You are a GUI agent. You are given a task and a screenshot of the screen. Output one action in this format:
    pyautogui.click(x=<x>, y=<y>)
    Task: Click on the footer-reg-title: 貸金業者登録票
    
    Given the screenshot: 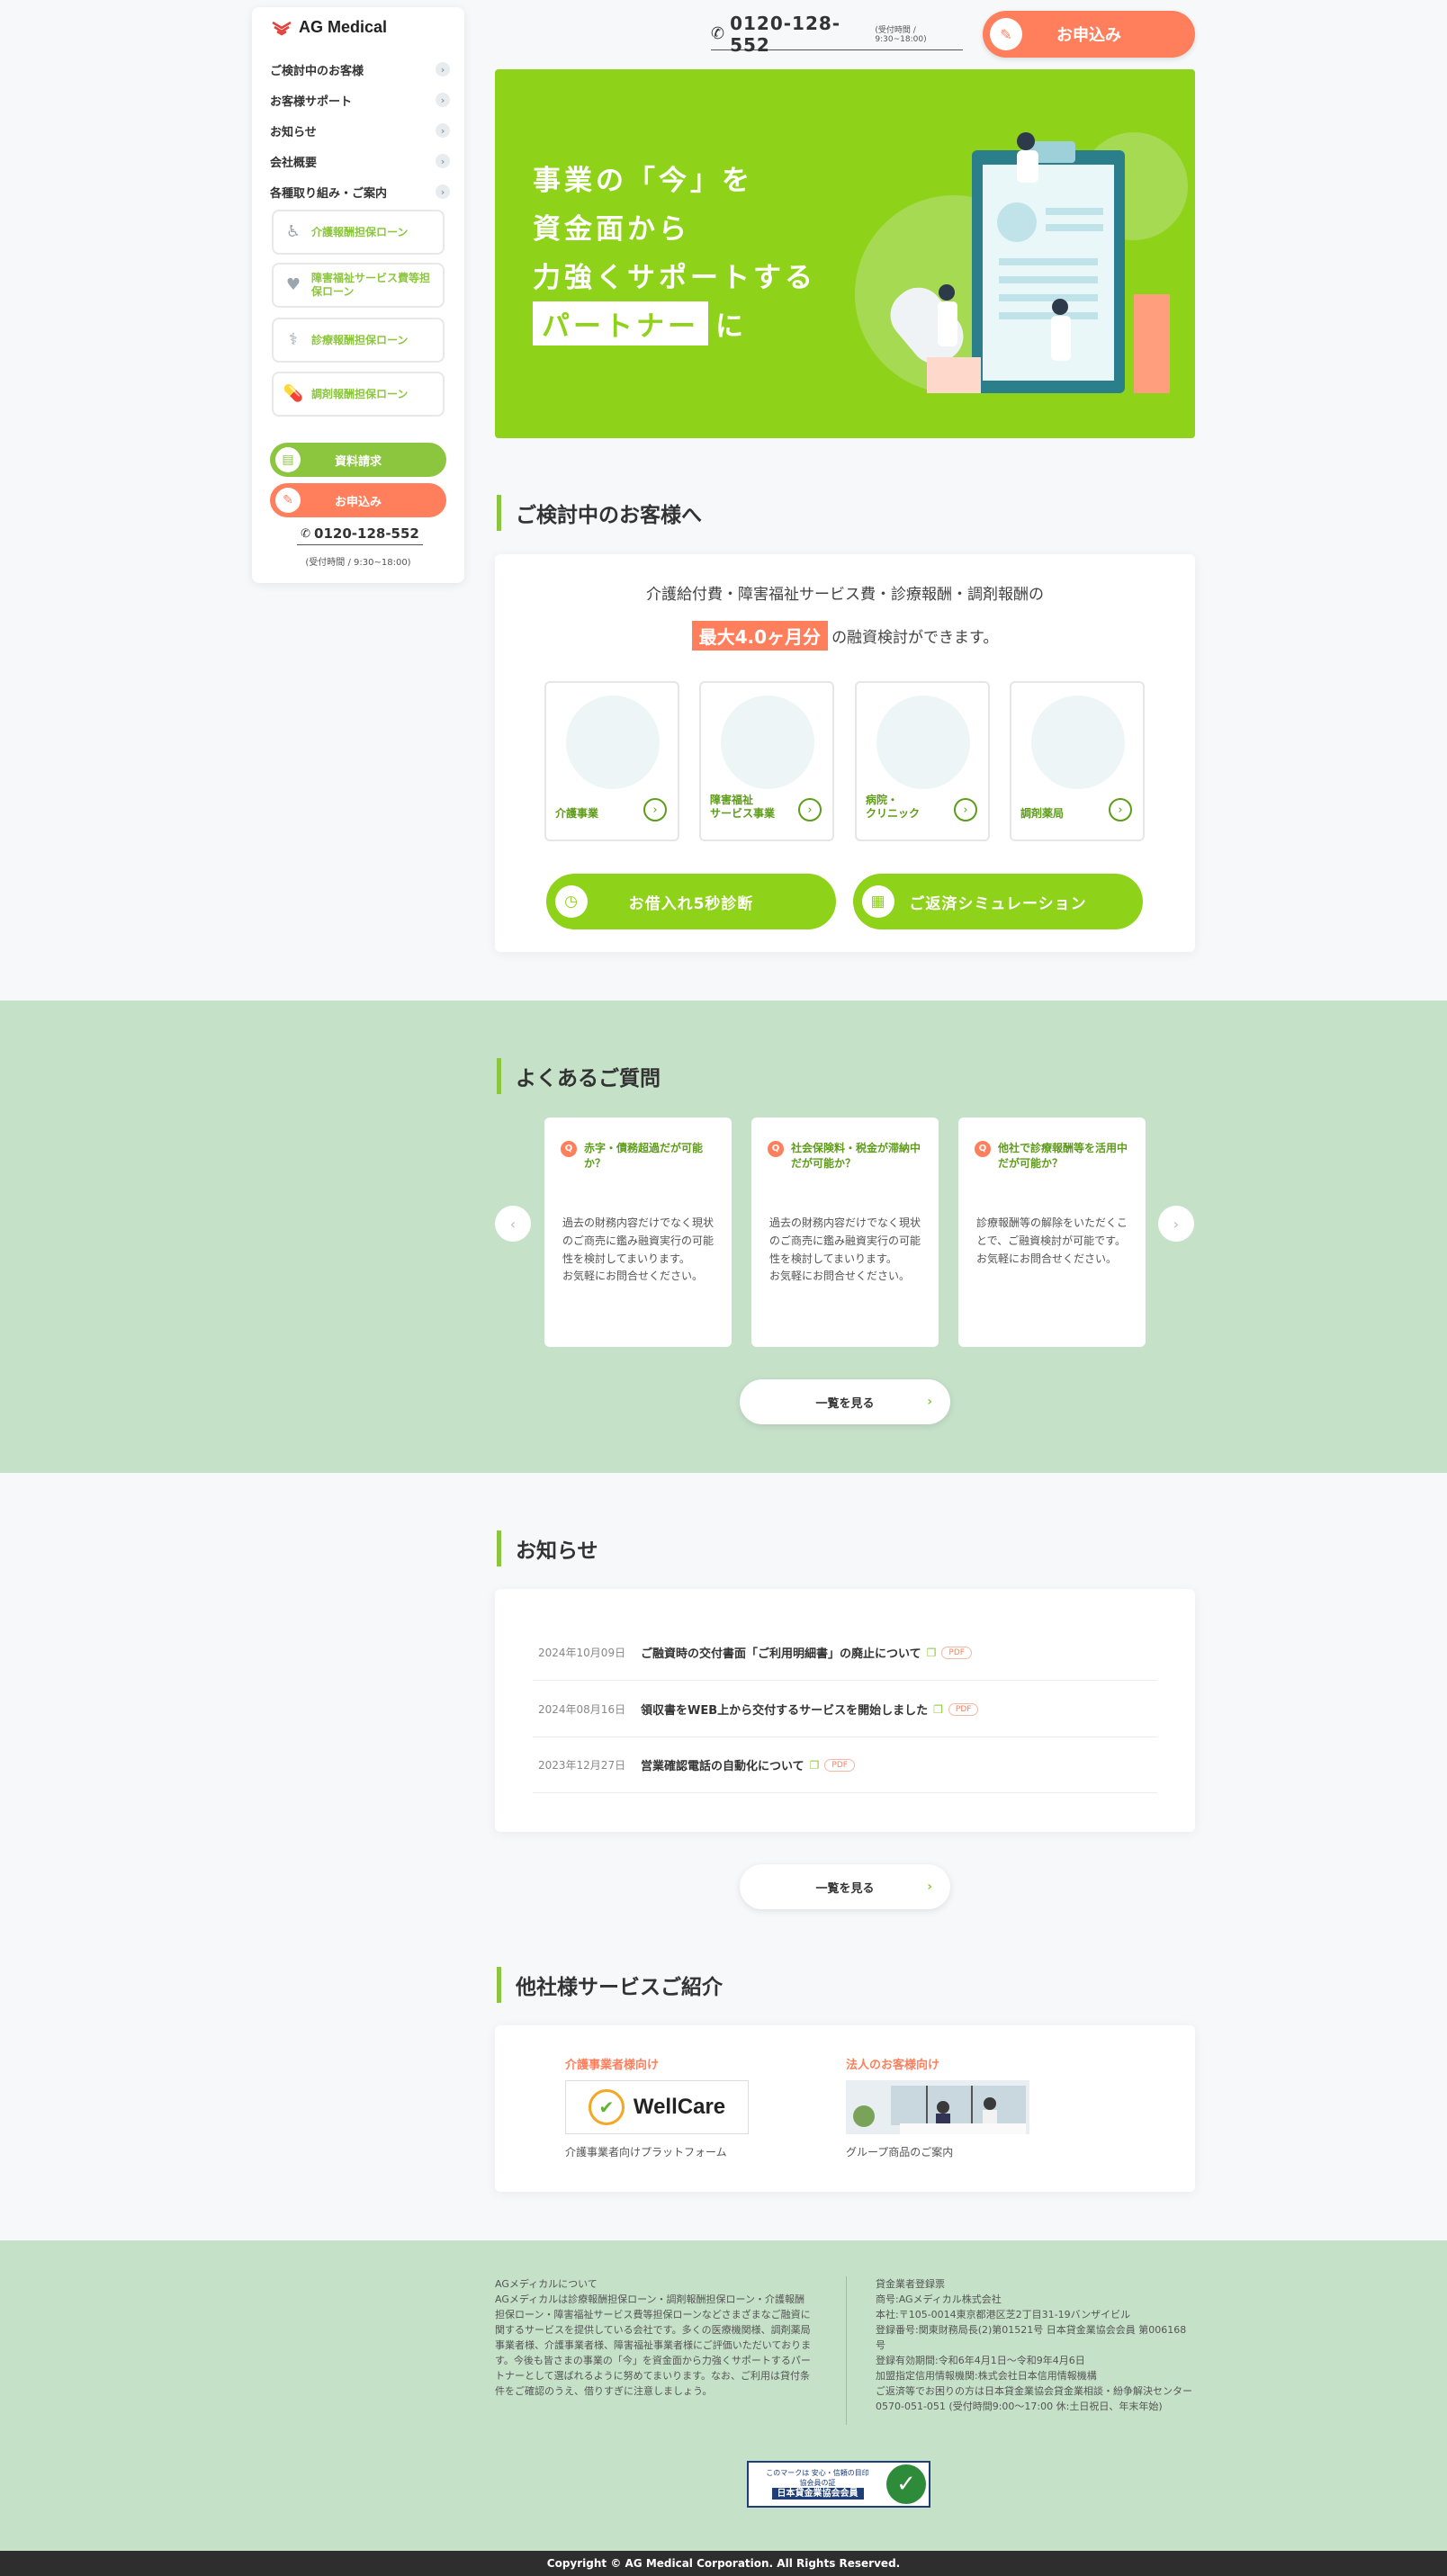 What is the action you would take?
    pyautogui.click(x=911, y=2284)
    